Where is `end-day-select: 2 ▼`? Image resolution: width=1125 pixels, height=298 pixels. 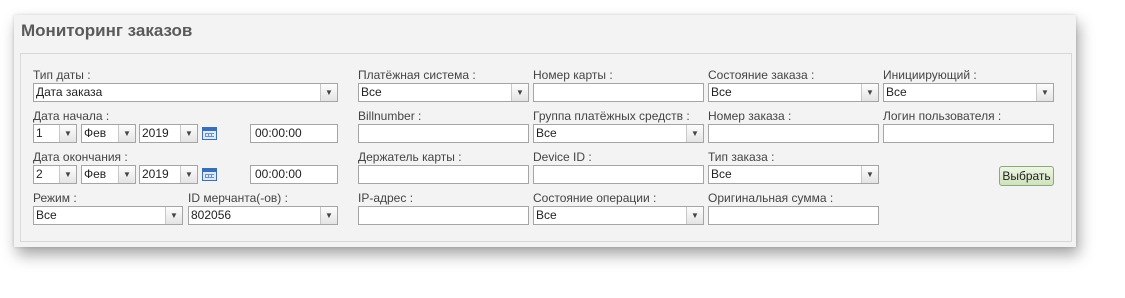 end-day-select: 2 ▼ is located at coordinates (55, 174).